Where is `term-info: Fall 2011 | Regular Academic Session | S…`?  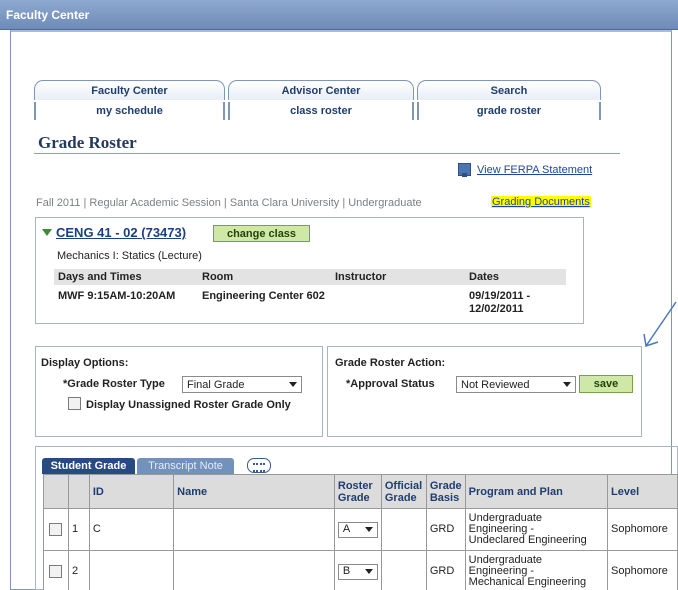
term-info: Fall 2011 | Regular Academic Session | S… is located at coordinates (229, 203).